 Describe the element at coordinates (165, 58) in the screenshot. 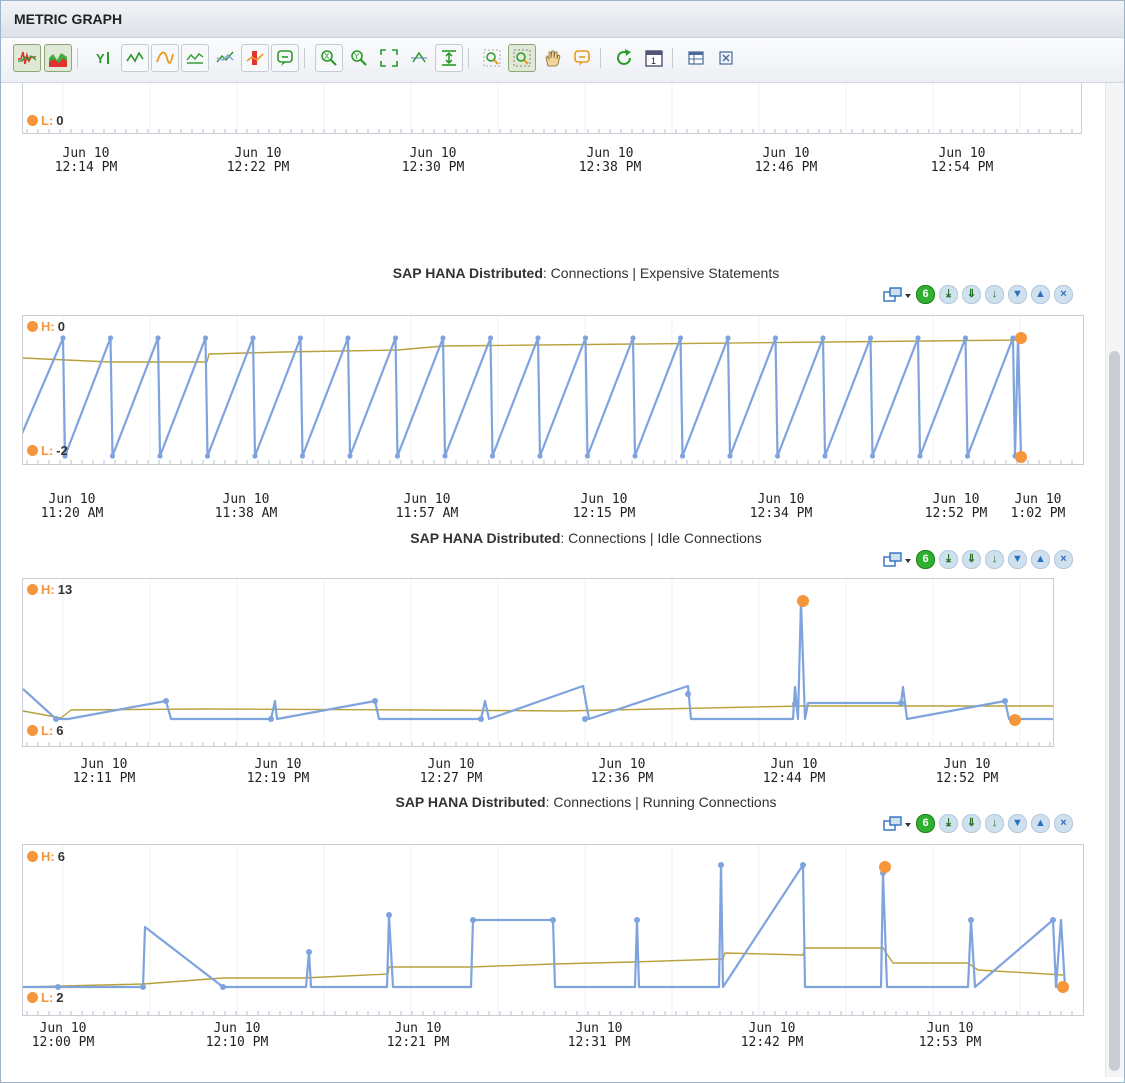

I see `curve-series-icon` at that location.